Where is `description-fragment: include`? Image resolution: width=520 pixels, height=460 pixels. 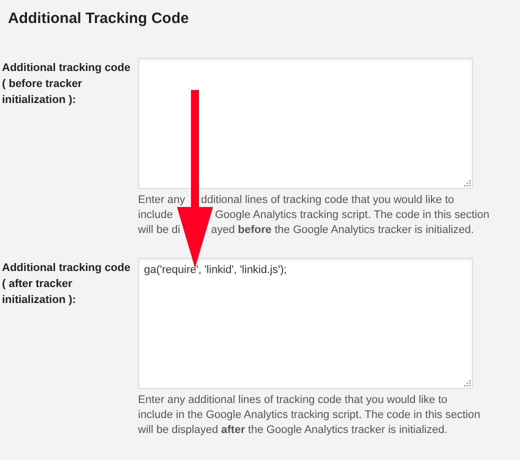 description-fragment: include is located at coordinates (156, 215).